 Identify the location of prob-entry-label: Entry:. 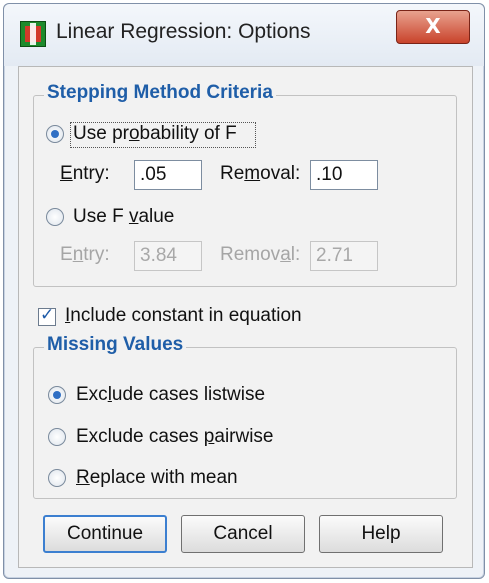
(85, 173).